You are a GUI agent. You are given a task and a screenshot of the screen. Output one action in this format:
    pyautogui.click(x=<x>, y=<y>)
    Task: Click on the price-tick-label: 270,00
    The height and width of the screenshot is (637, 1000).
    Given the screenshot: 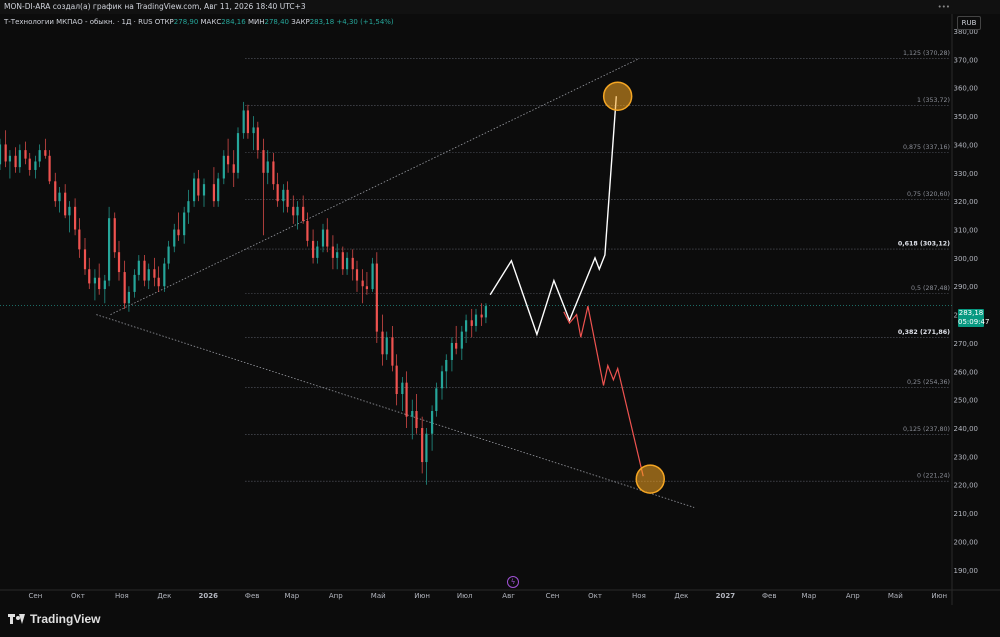 What is the action you would take?
    pyautogui.click(x=966, y=344)
    